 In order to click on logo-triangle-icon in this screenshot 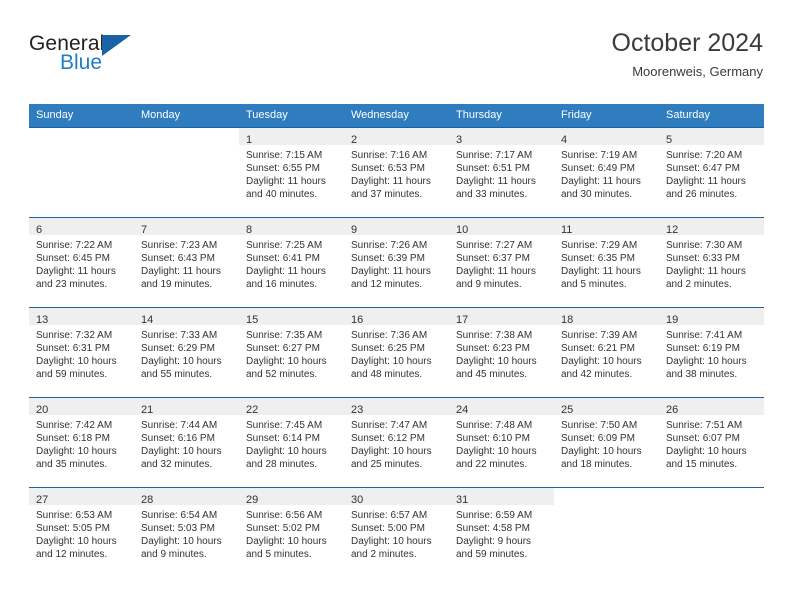, I will do `click(116, 45)`.